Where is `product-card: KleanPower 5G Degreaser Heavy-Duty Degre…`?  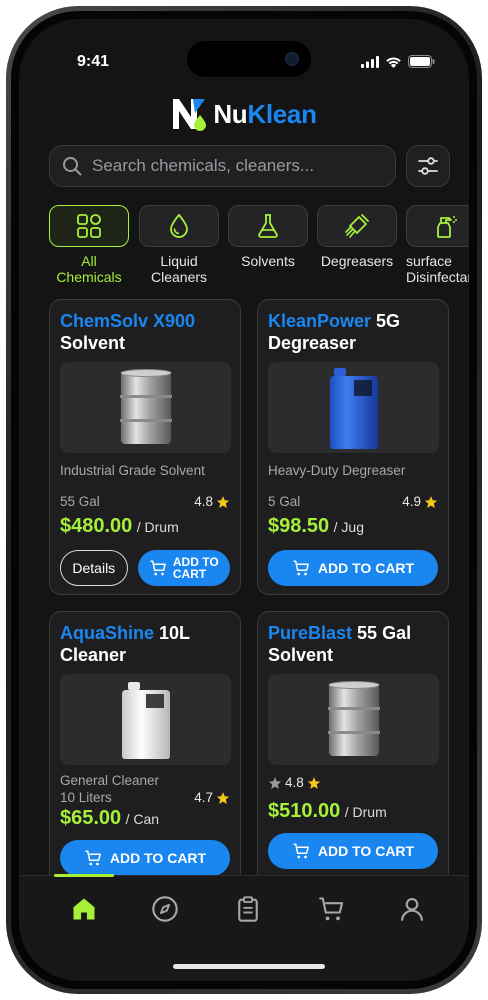 product-card: KleanPower 5G Degreaser Heavy-Duty Degre… is located at coordinates (353, 447).